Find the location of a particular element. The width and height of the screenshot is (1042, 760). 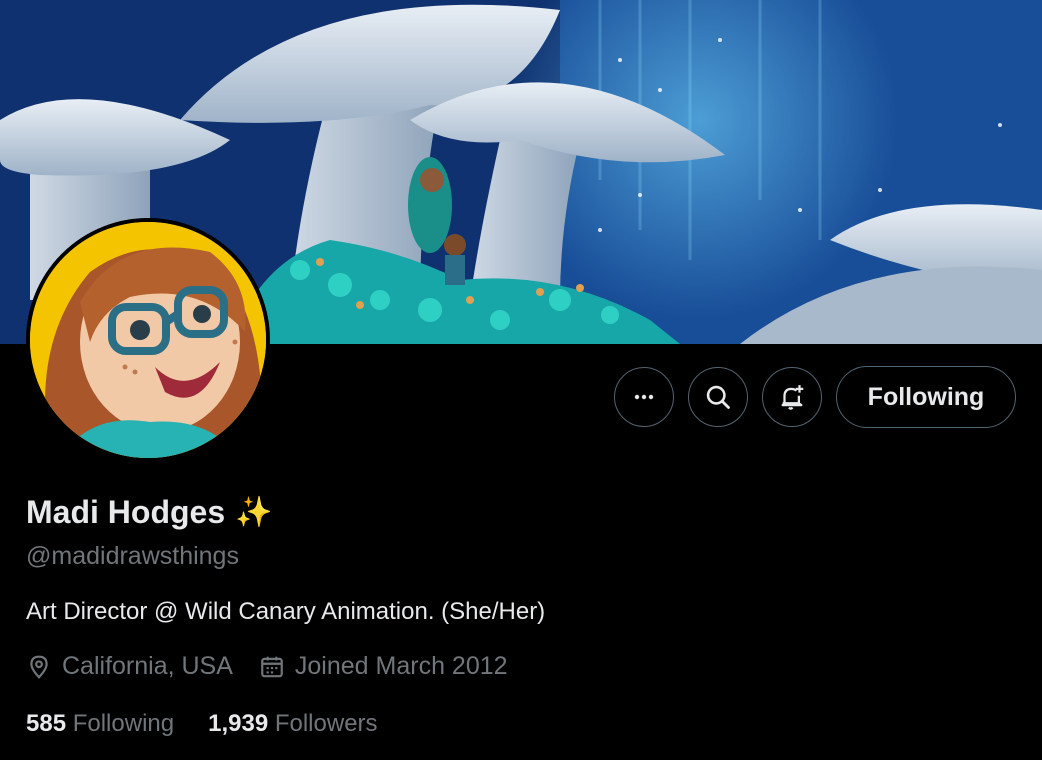

following-stat-link: 585 Following is located at coordinates (100, 724).